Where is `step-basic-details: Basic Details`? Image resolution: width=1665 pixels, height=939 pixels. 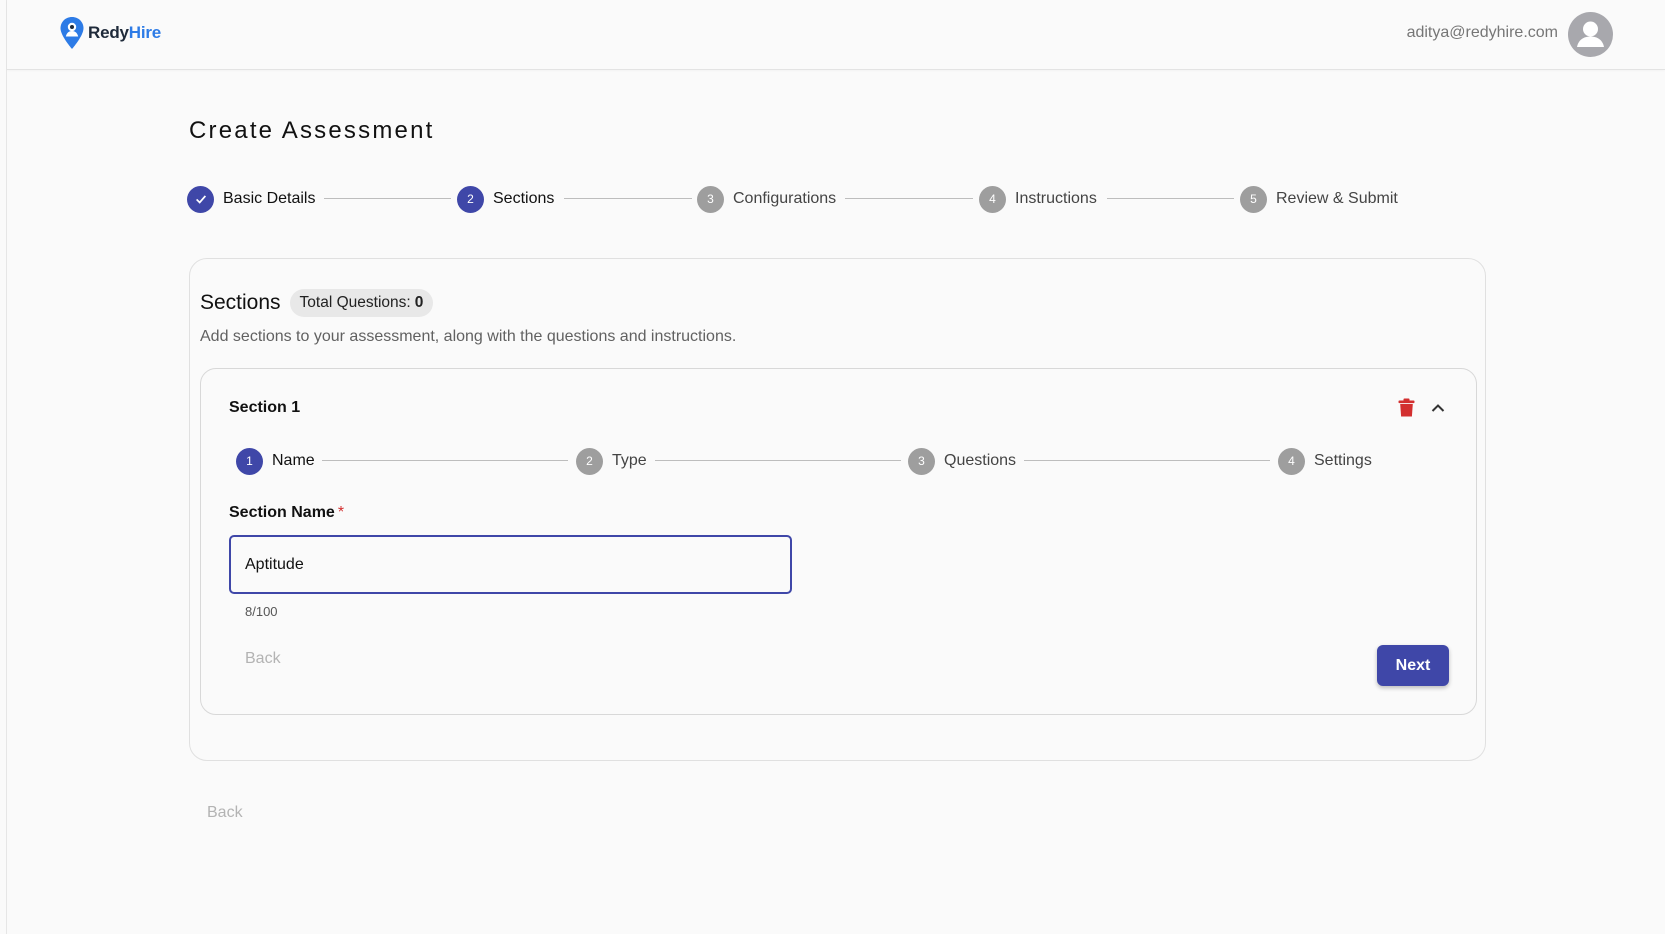
step-basic-details: Basic Details is located at coordinates (251, 199).